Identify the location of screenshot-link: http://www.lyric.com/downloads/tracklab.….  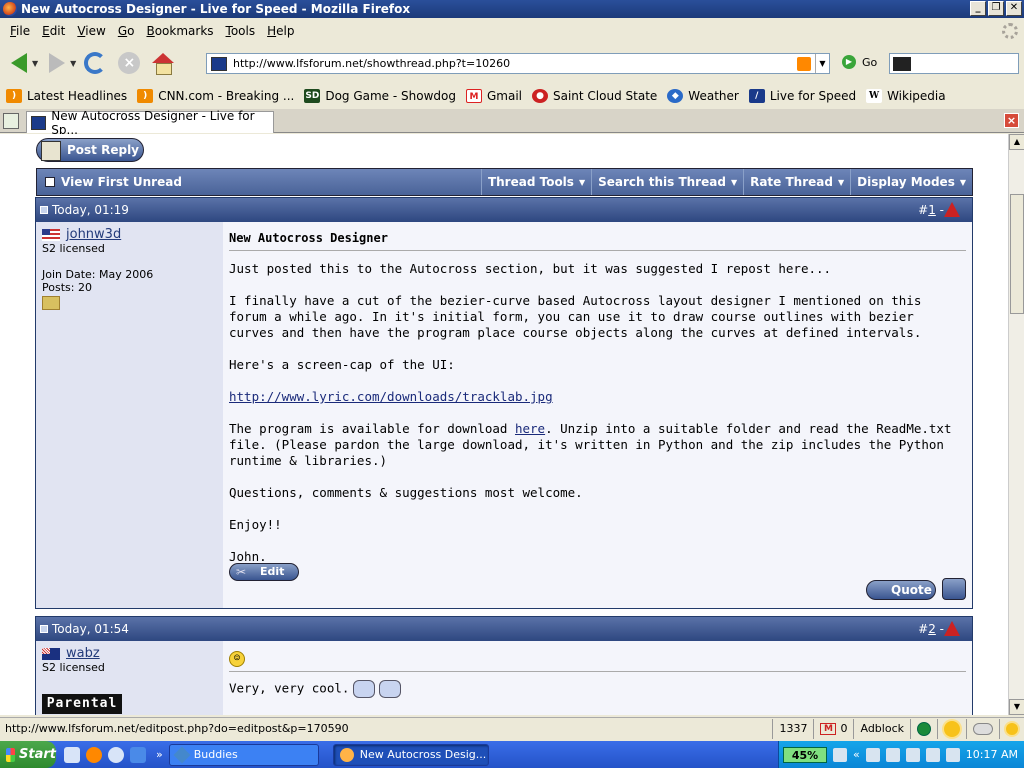
(391, 396).